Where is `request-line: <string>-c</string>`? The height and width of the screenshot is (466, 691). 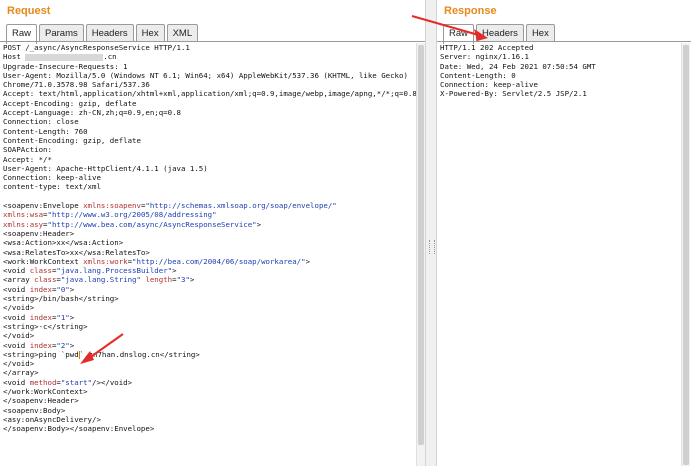 request-line: <string>-c</string> is located at coordinates (45, 326).